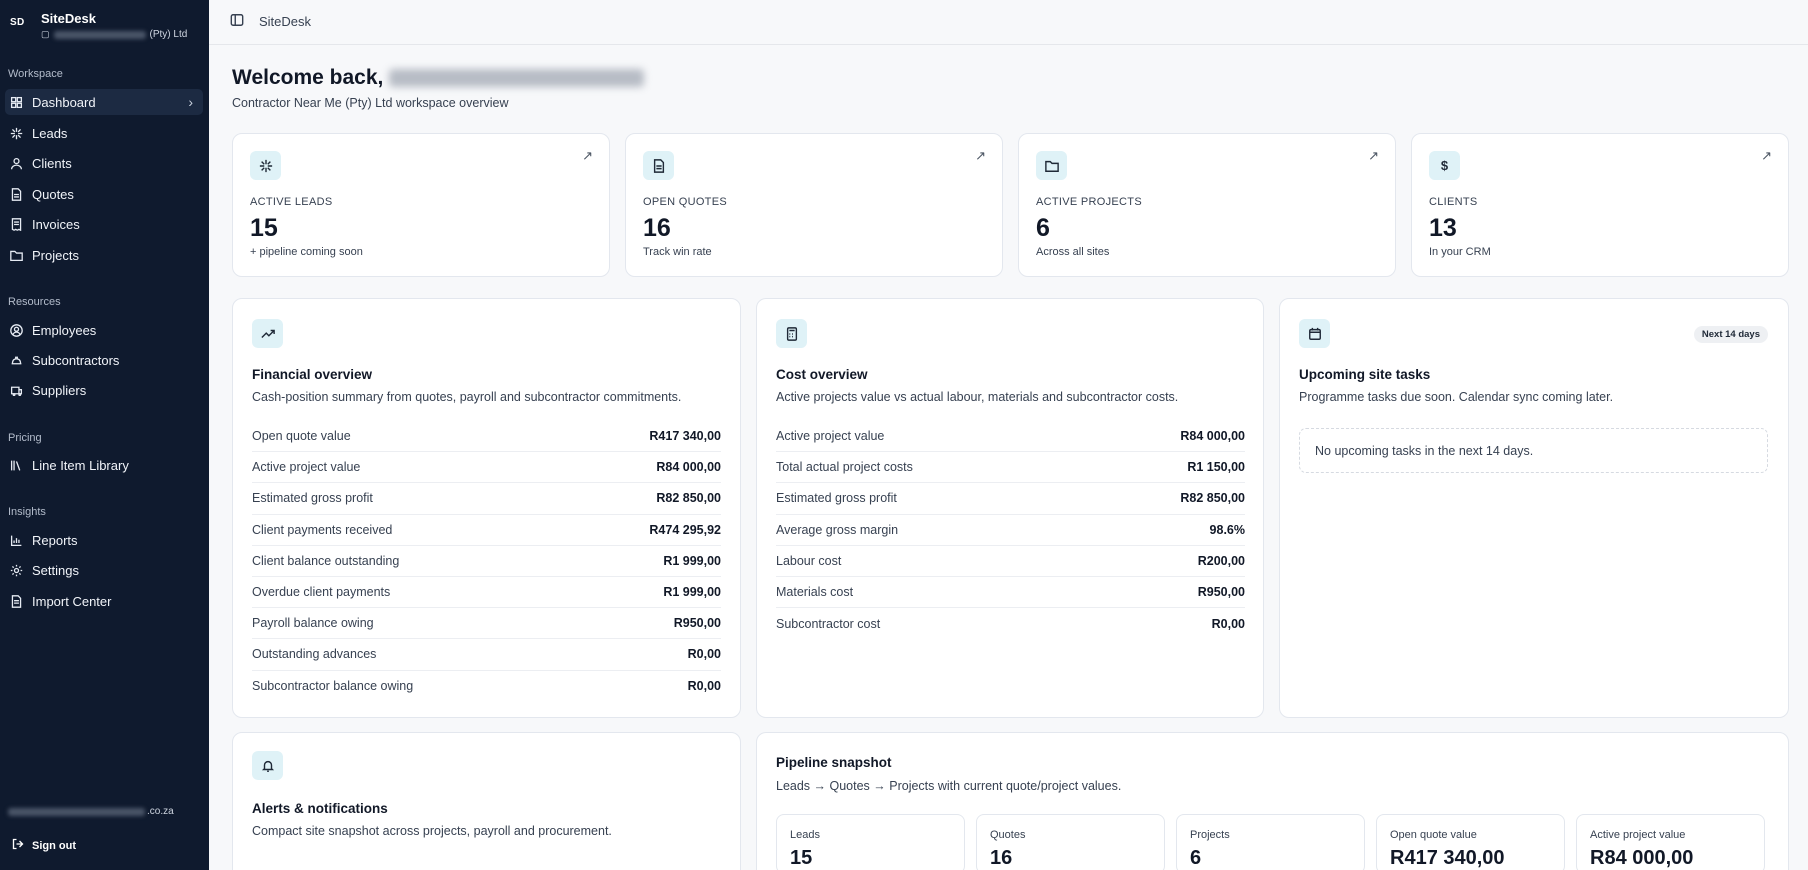 Image resolution: width=1808 pixels, height=870 pixels. What do you see at coordinates (486, 437) in the screenshot?
I see `table-row: Open quote value R417 340,00` at bounding box center [486, 437].